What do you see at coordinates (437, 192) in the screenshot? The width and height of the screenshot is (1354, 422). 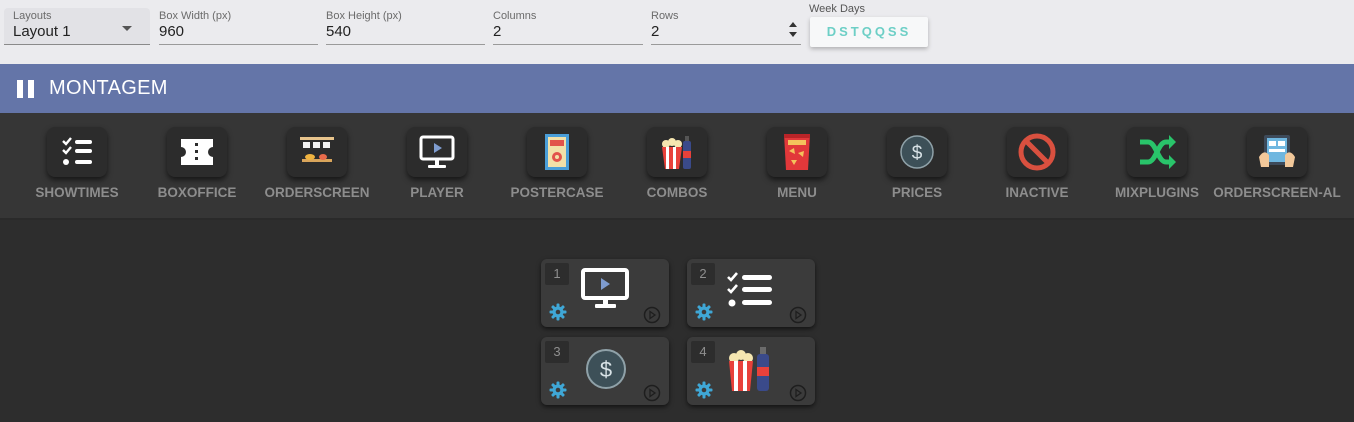 I see `plugin-label: PLAYER` at bounding box center [437, 192].